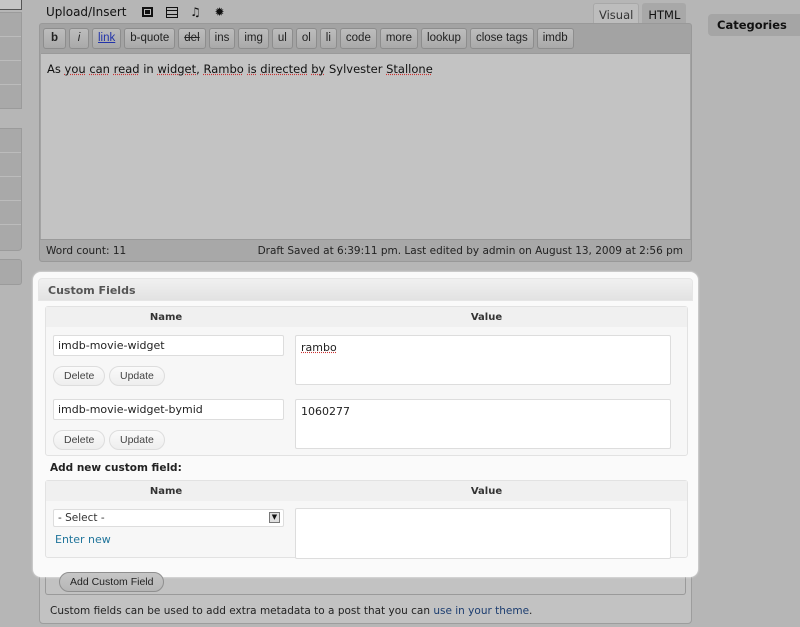 This screenshot has height=627, width=800. I want to click on new-field-row: - Select - ▼ Enter new, so click(366, 533).